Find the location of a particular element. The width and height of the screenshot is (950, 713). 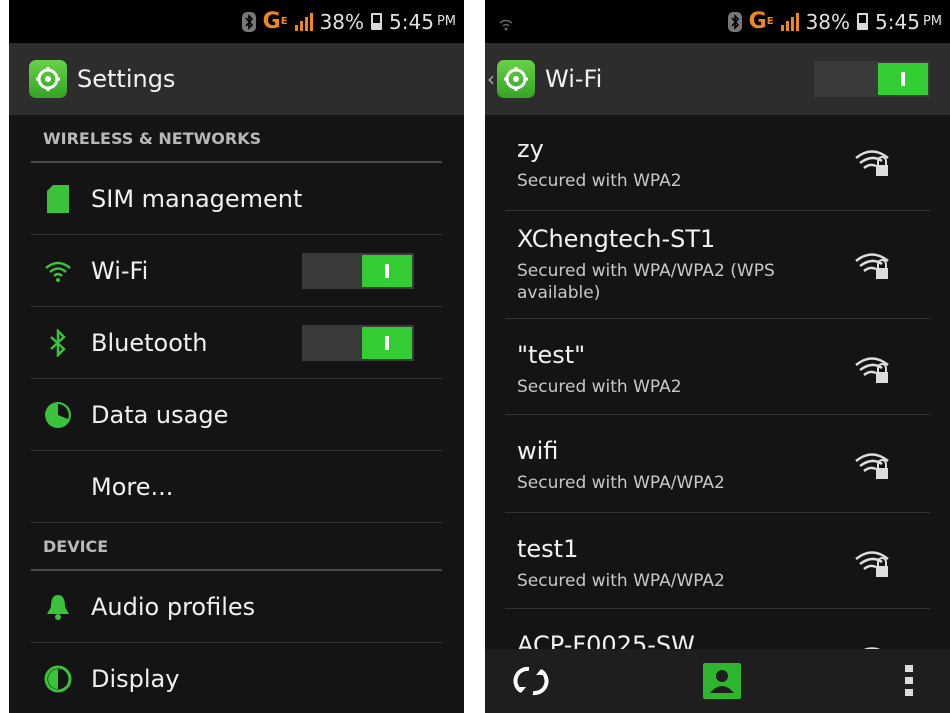

settings-item-label: Bluetooth is located at coordinates (149, 342).